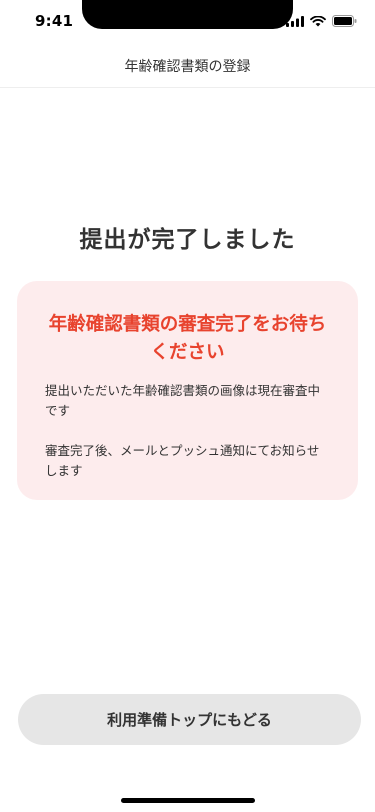 The width and height of the screenshot is (375, 812). What do you see at coordinates (344, 21) in the screenshot?
I see `battery-icon` at bounding box center [344, 21].